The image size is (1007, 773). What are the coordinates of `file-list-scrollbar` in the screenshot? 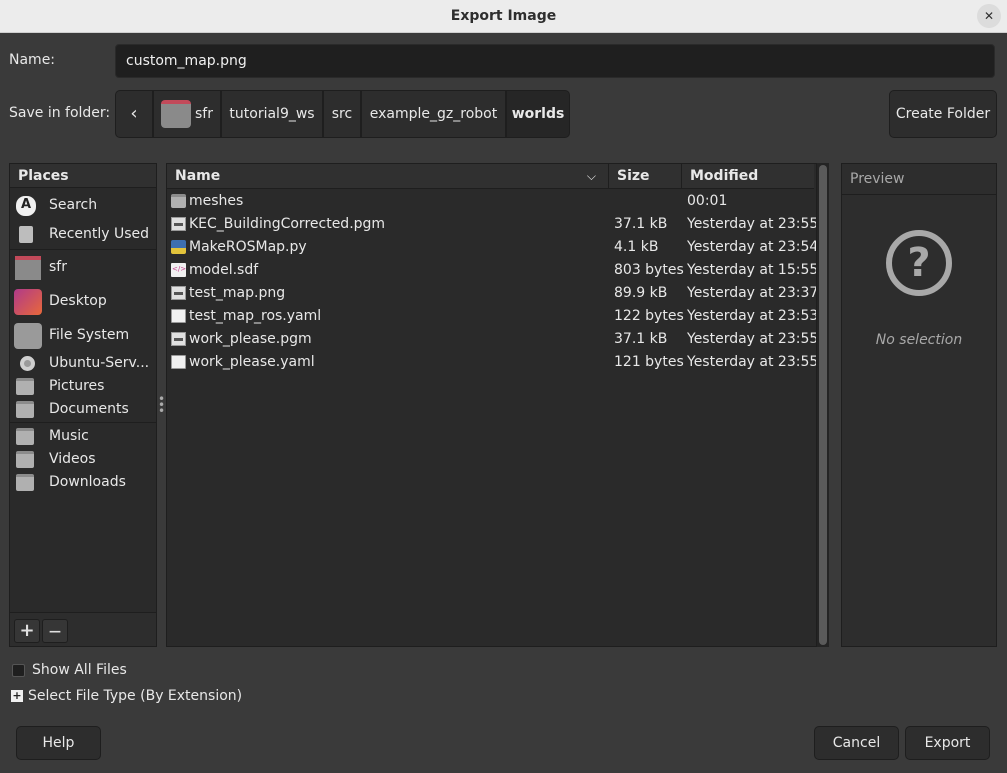 It's located at (822, 405).